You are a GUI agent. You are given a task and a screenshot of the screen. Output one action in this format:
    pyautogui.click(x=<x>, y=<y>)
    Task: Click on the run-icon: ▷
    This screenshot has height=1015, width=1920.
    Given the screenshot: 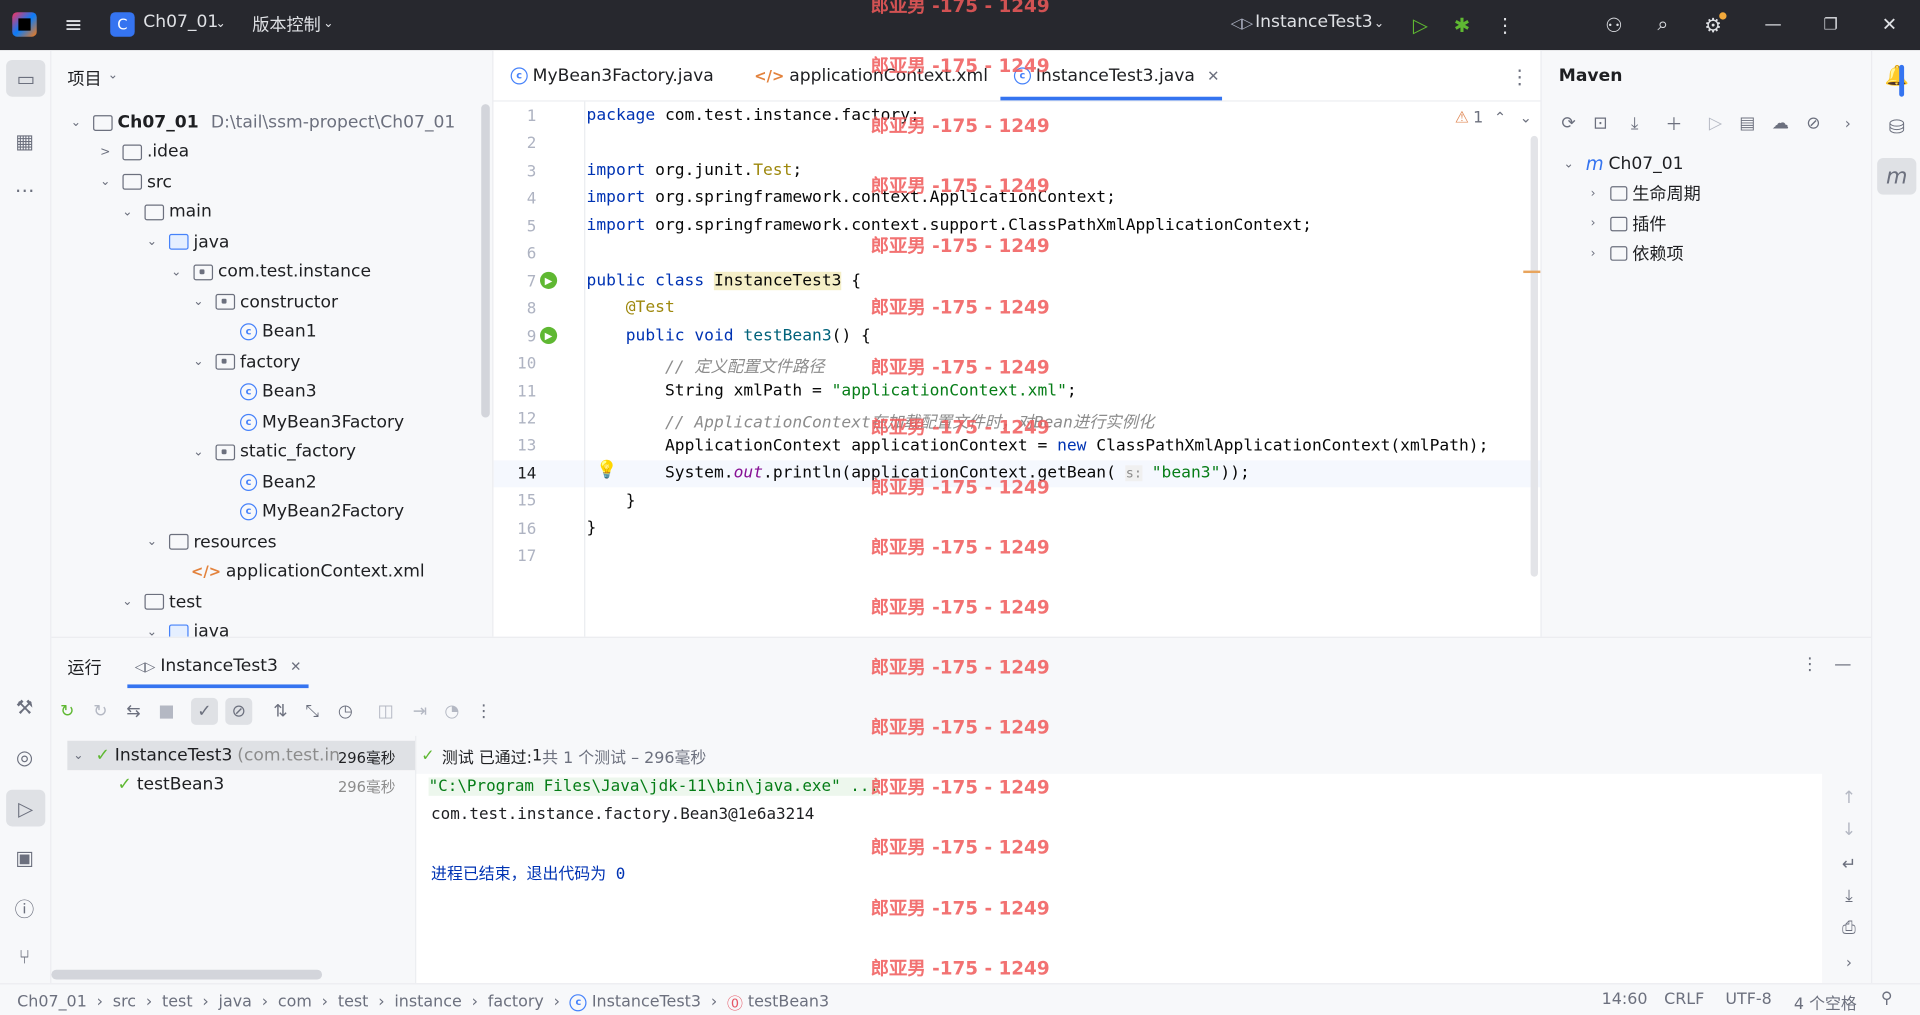 What is the action you would take?
    pyautogui.click(x=1420, y=24)
    